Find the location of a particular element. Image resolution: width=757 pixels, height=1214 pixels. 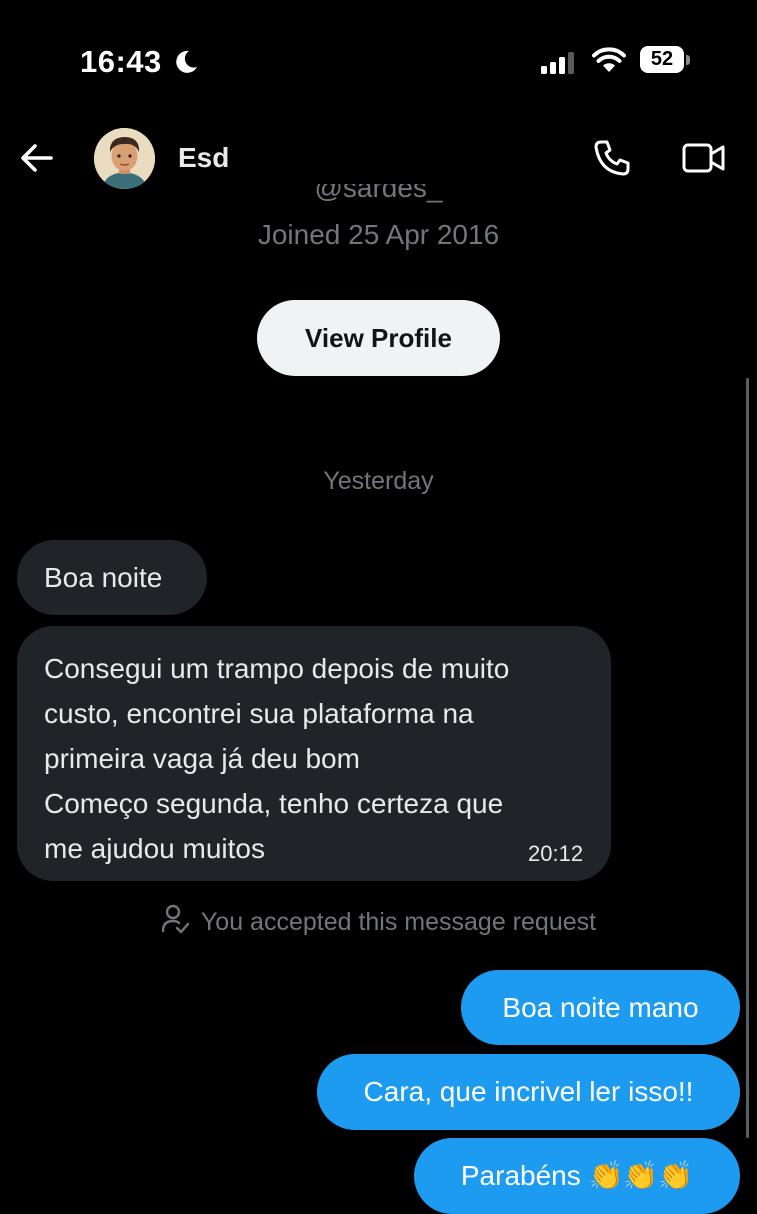

status-time: 16:43 is located at coordinates (121, 61).